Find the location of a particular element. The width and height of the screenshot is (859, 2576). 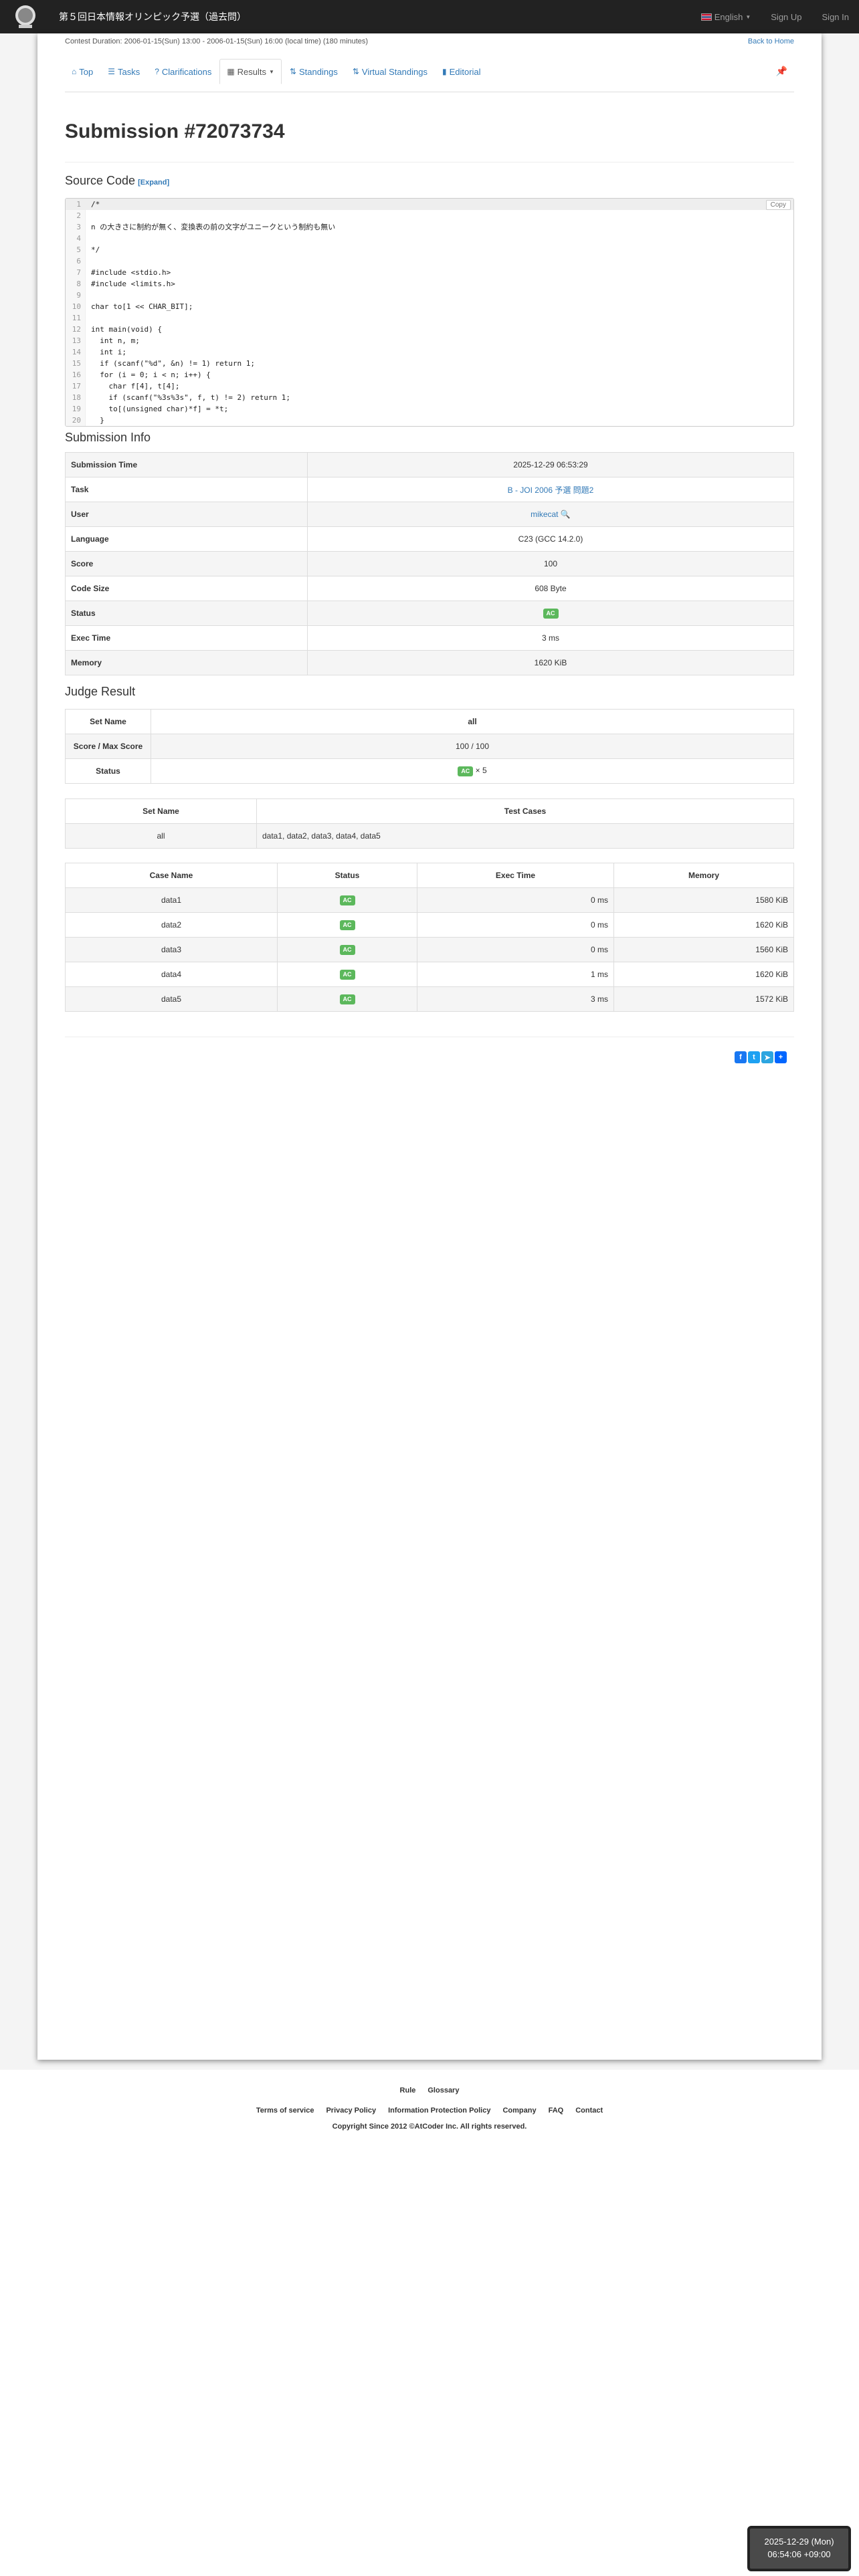

task-link: B - JOI 2006 予選 問題2 is located at coordinates (551, 491).